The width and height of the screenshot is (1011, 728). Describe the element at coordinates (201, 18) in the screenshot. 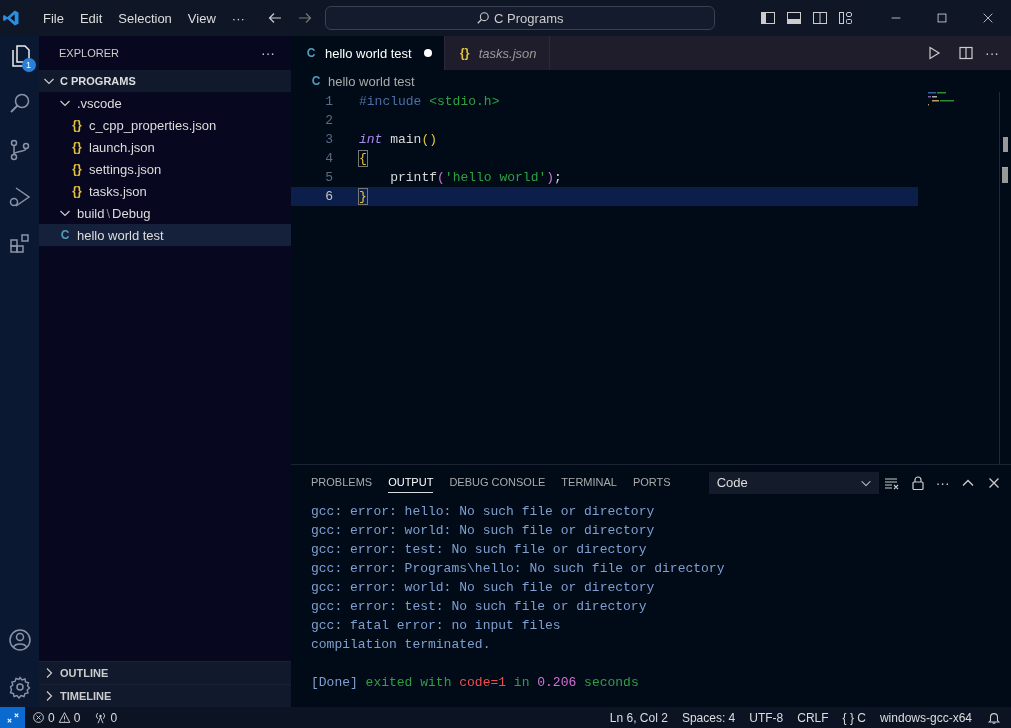

I see `menu-item: View` at that location.